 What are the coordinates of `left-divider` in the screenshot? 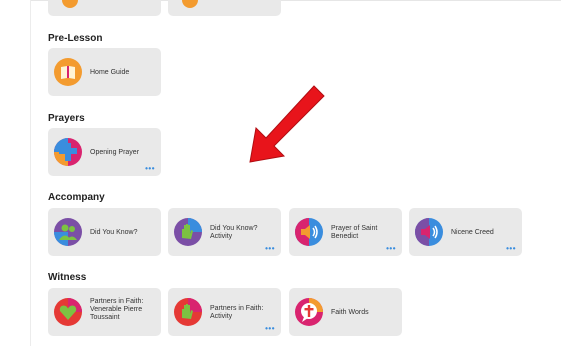 It's located at (30, 173).